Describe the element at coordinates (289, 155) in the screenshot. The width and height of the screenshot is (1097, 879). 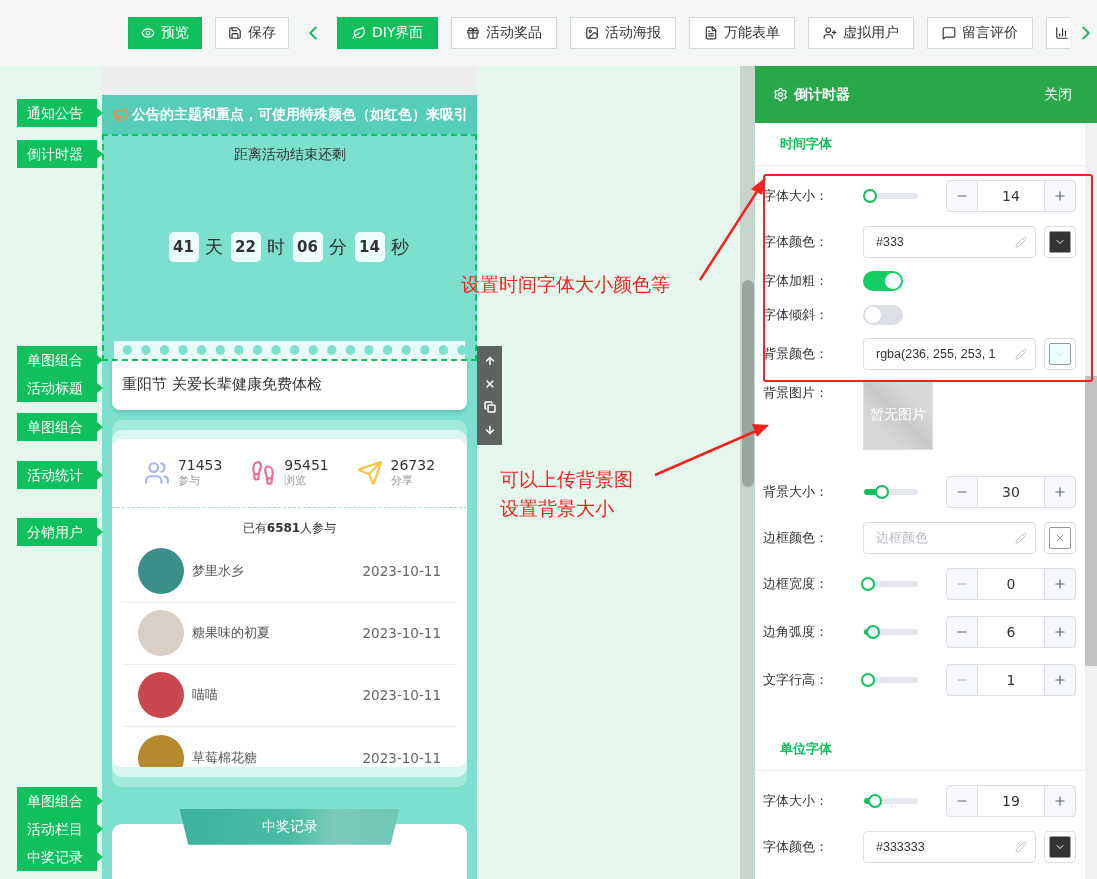
I see `countdown-heading: 距离活动结束还剩` at that location.